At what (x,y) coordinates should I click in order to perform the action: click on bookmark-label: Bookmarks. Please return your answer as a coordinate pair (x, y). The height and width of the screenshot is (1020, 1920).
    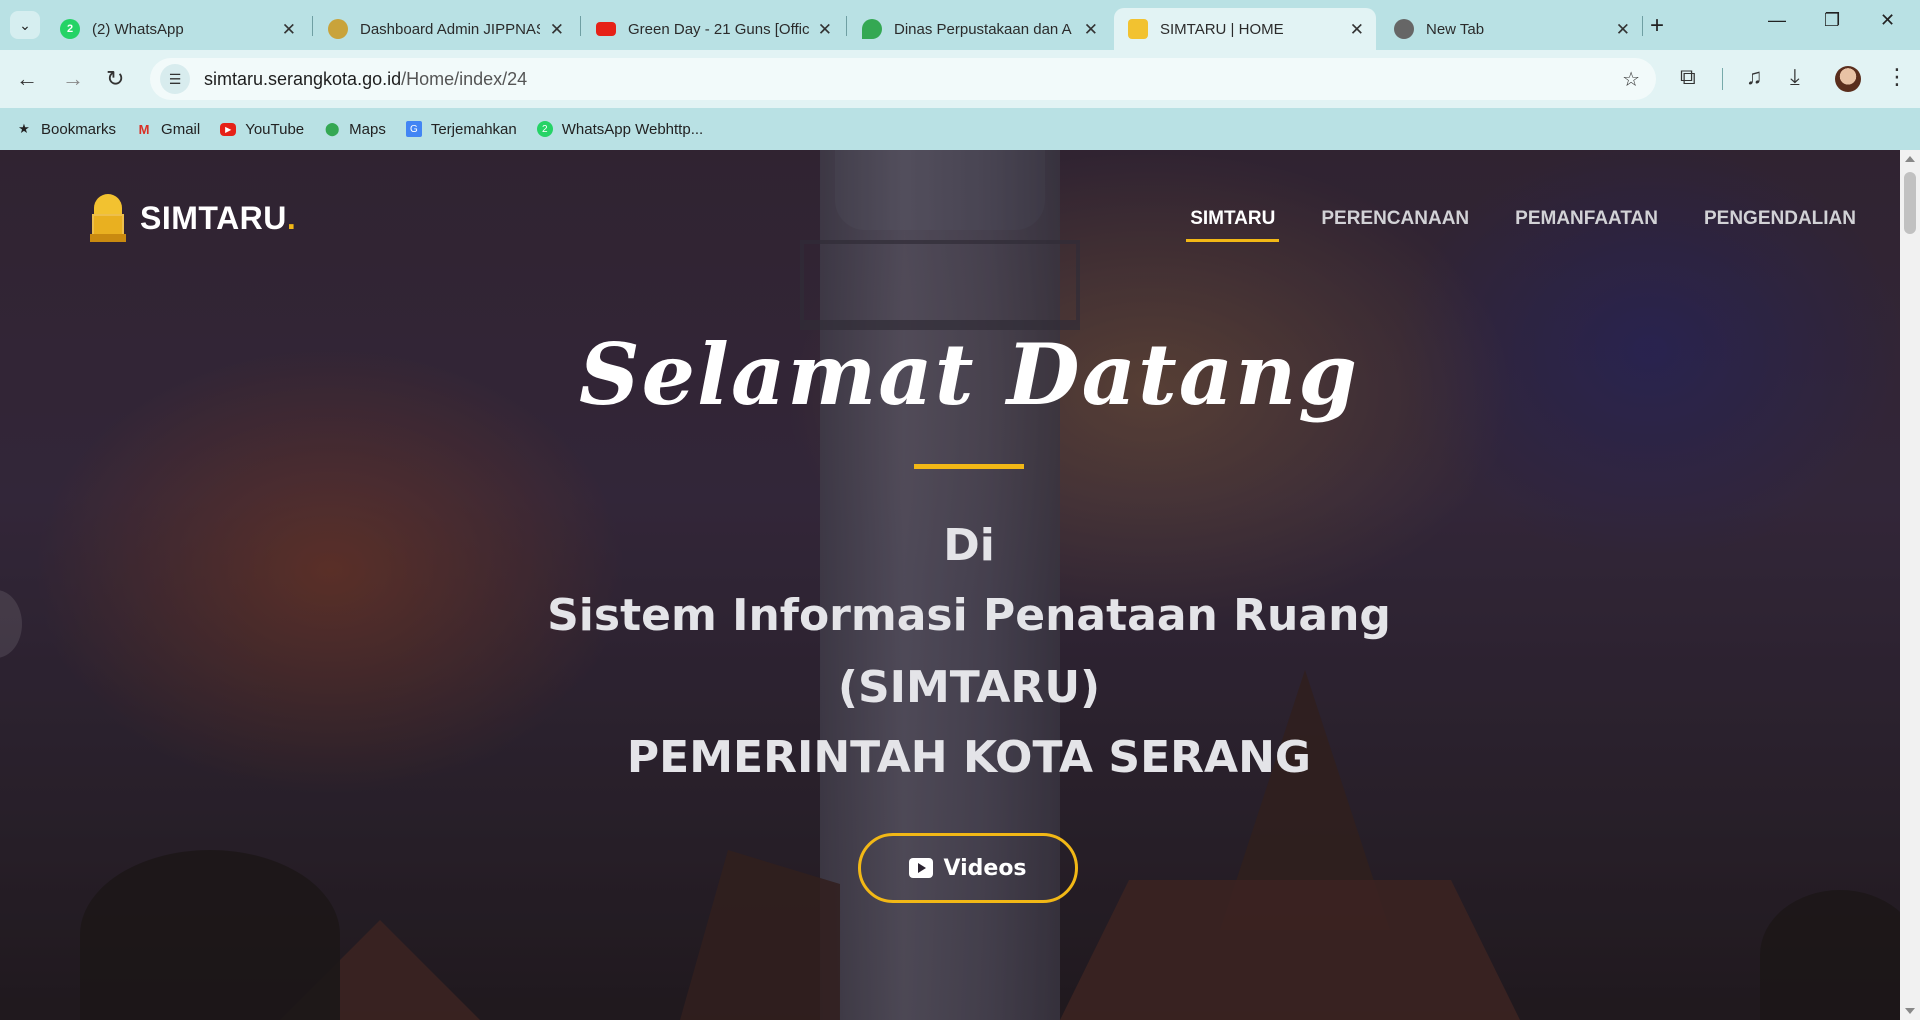
    Looking at the image, I should click on (79, 129).